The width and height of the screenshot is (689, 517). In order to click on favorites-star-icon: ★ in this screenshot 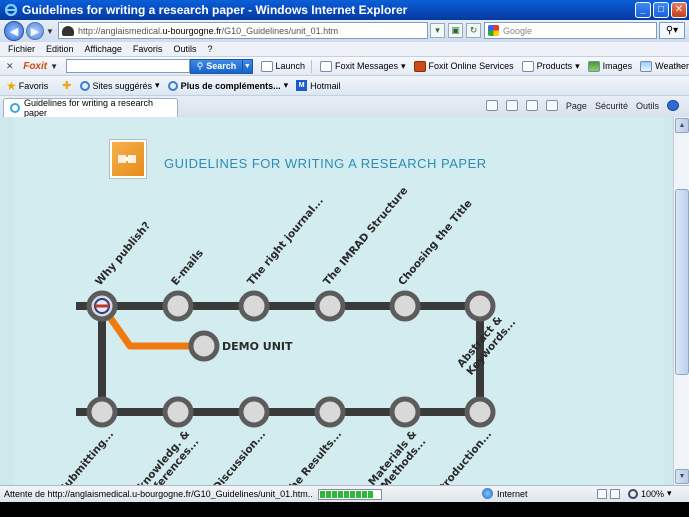, I will do `click(11, 86)`.